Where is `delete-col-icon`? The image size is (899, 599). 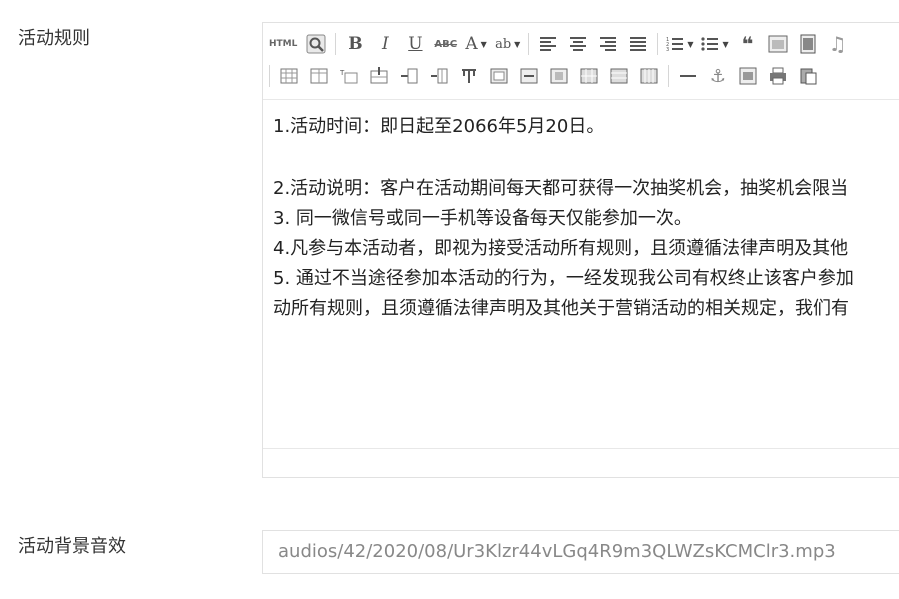
delete-col-icon is located at coordinates (439, 76).